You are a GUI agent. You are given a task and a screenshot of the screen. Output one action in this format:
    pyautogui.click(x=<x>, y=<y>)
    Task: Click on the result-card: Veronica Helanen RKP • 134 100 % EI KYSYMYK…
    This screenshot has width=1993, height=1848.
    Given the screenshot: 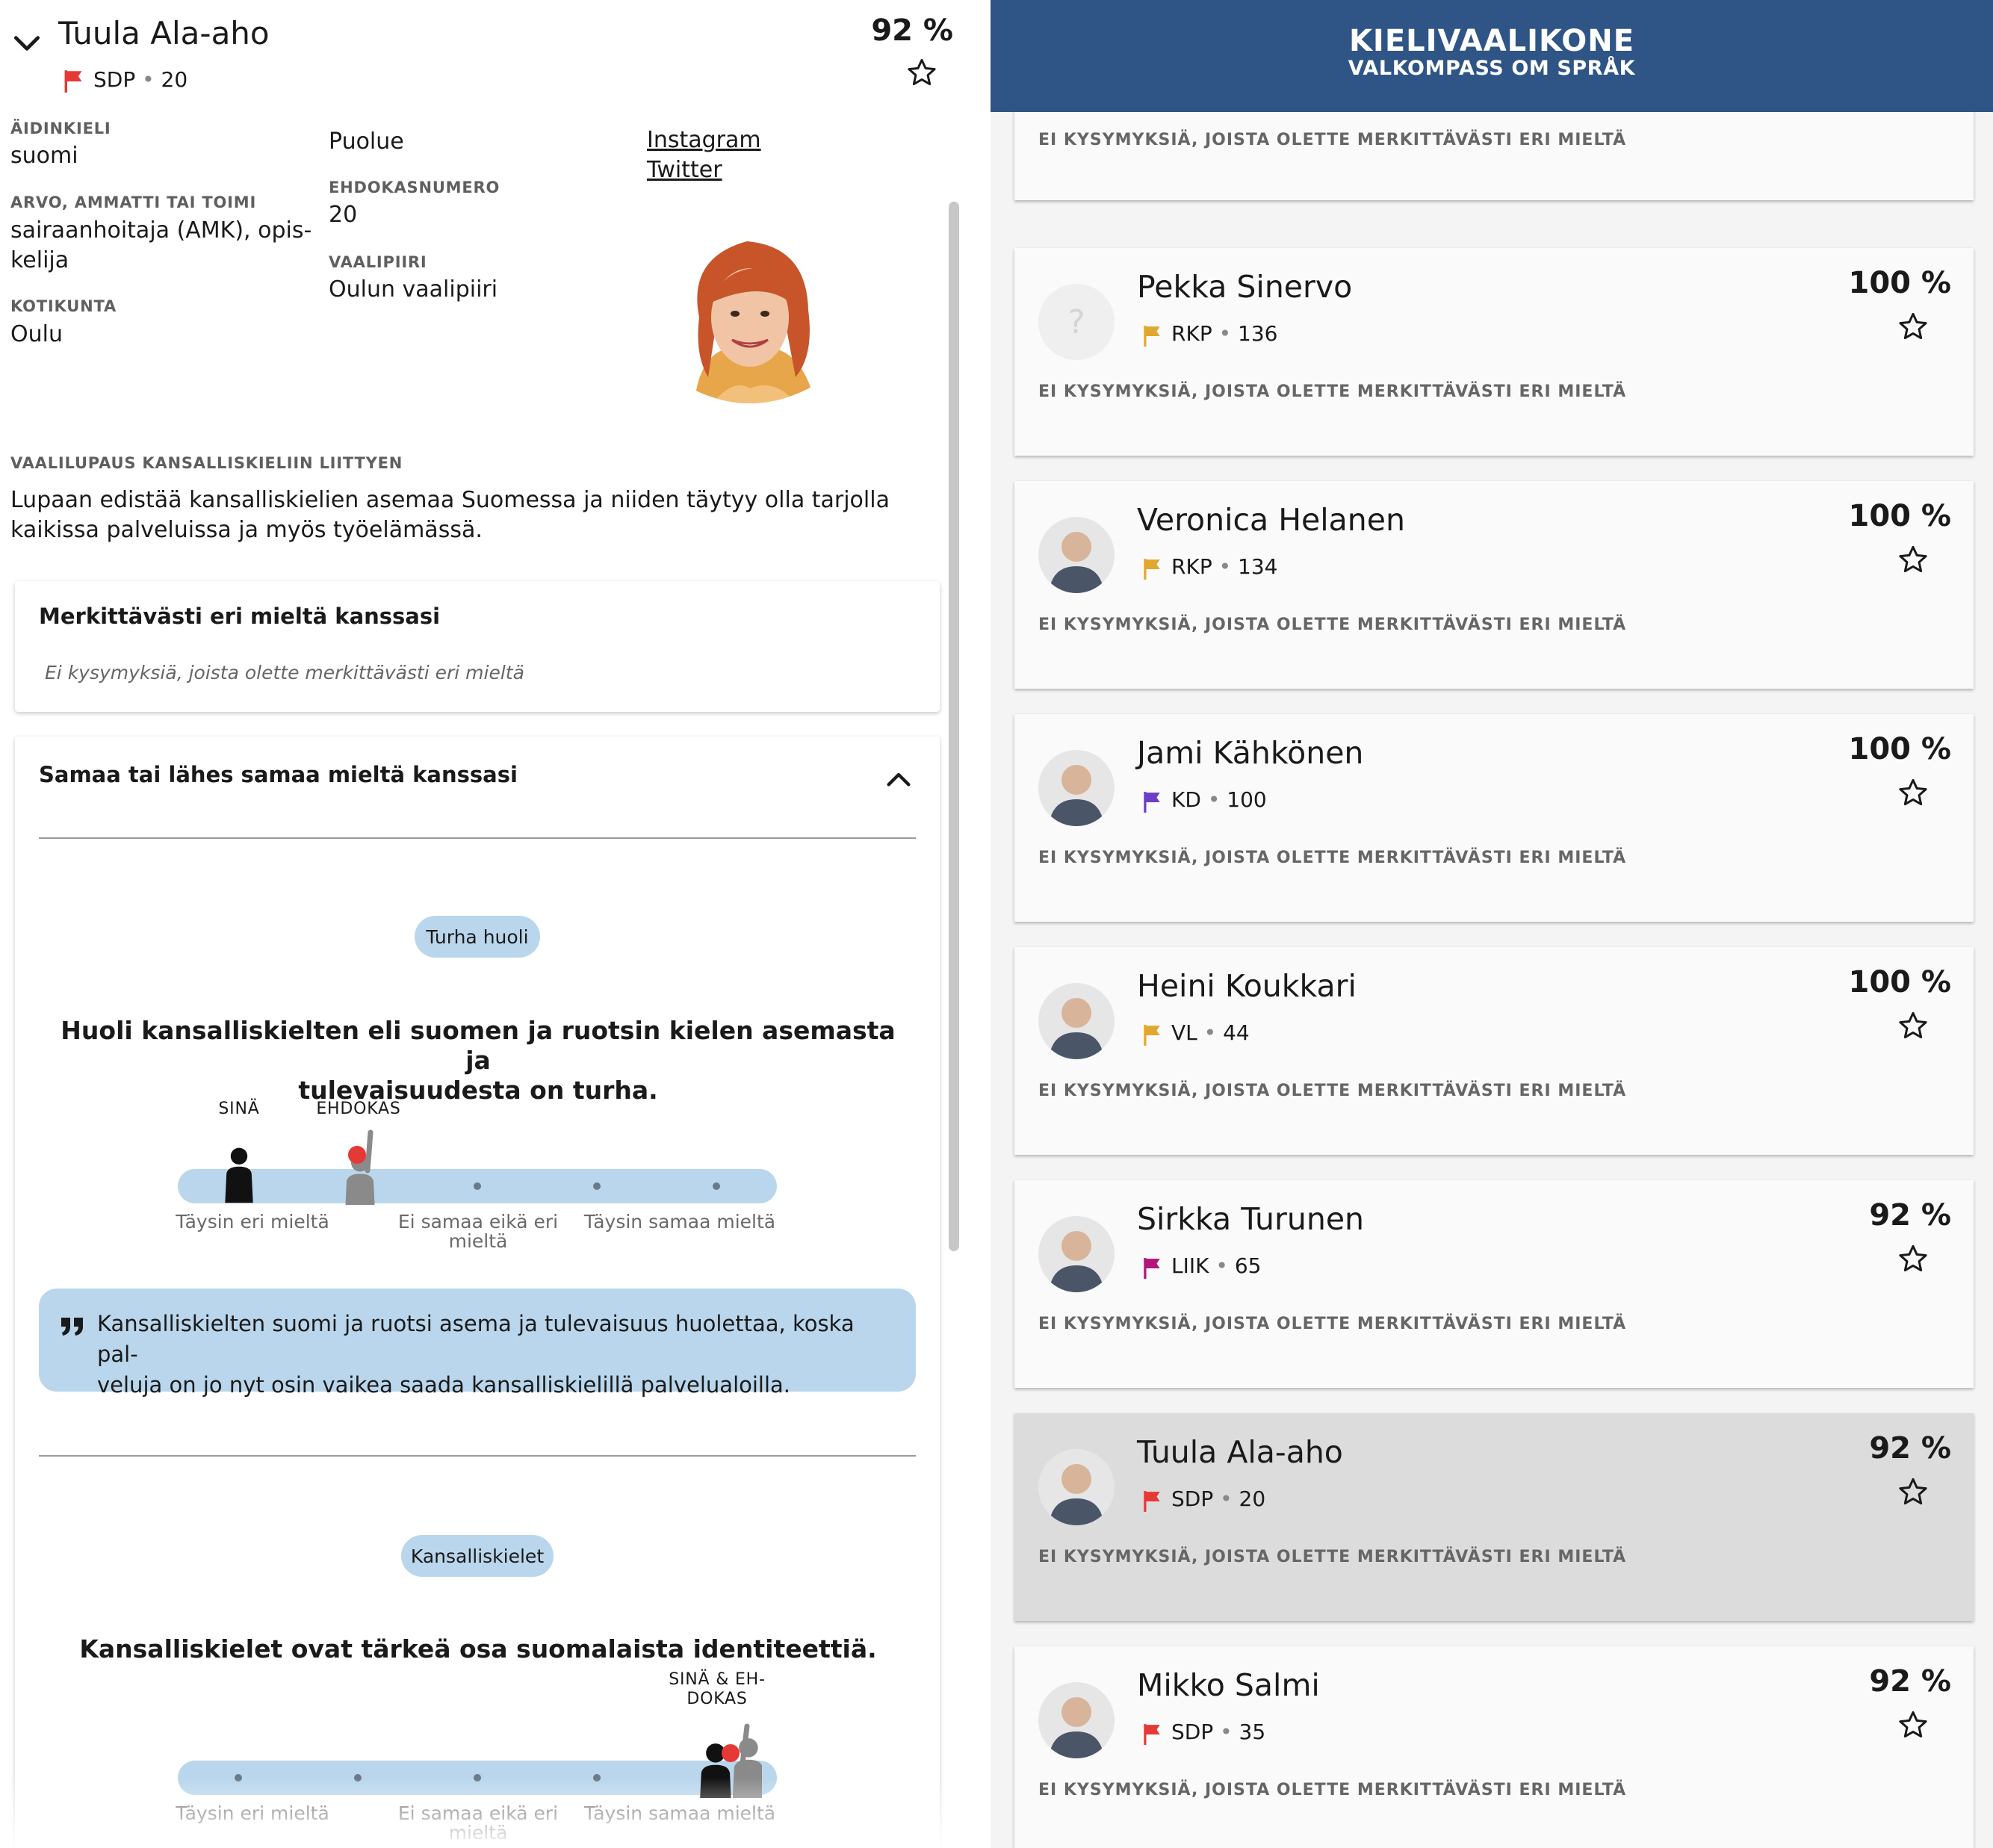 What is the action you would take?
    pyautogui.click(x=1494, y=585)
    